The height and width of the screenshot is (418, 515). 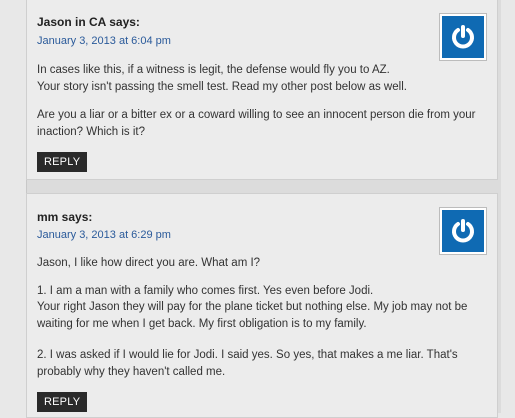 What do you see at coordinates (104, 235) in the screenshot?
I see `comment-date-link: January 3, 2013 at 6:29 pm` at bounding box center [104, 235].